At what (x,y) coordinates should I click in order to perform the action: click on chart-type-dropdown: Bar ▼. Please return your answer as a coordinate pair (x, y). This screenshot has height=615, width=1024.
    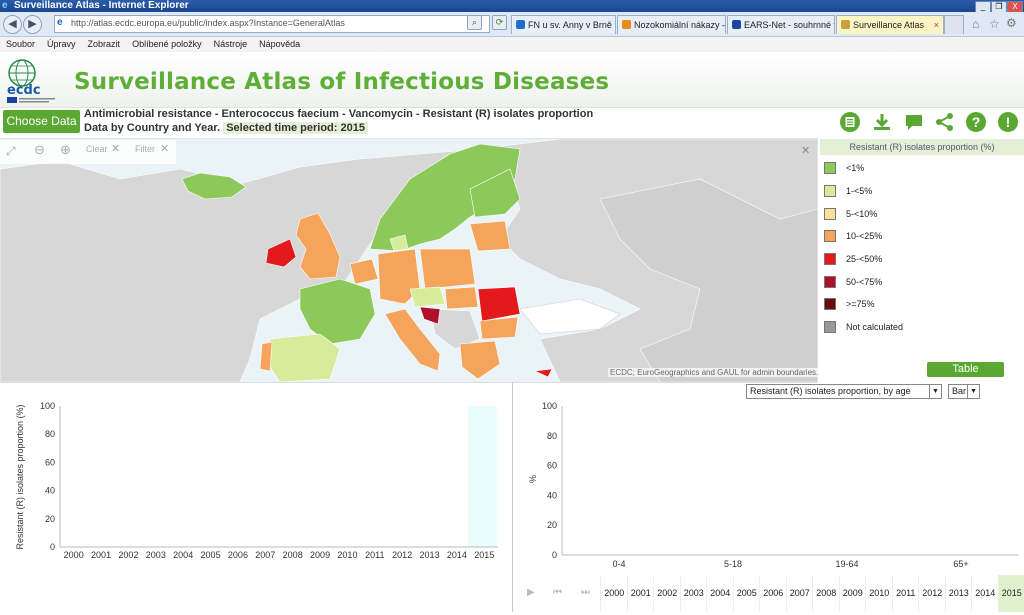
    Looking at the image, I should click on (964, 391).